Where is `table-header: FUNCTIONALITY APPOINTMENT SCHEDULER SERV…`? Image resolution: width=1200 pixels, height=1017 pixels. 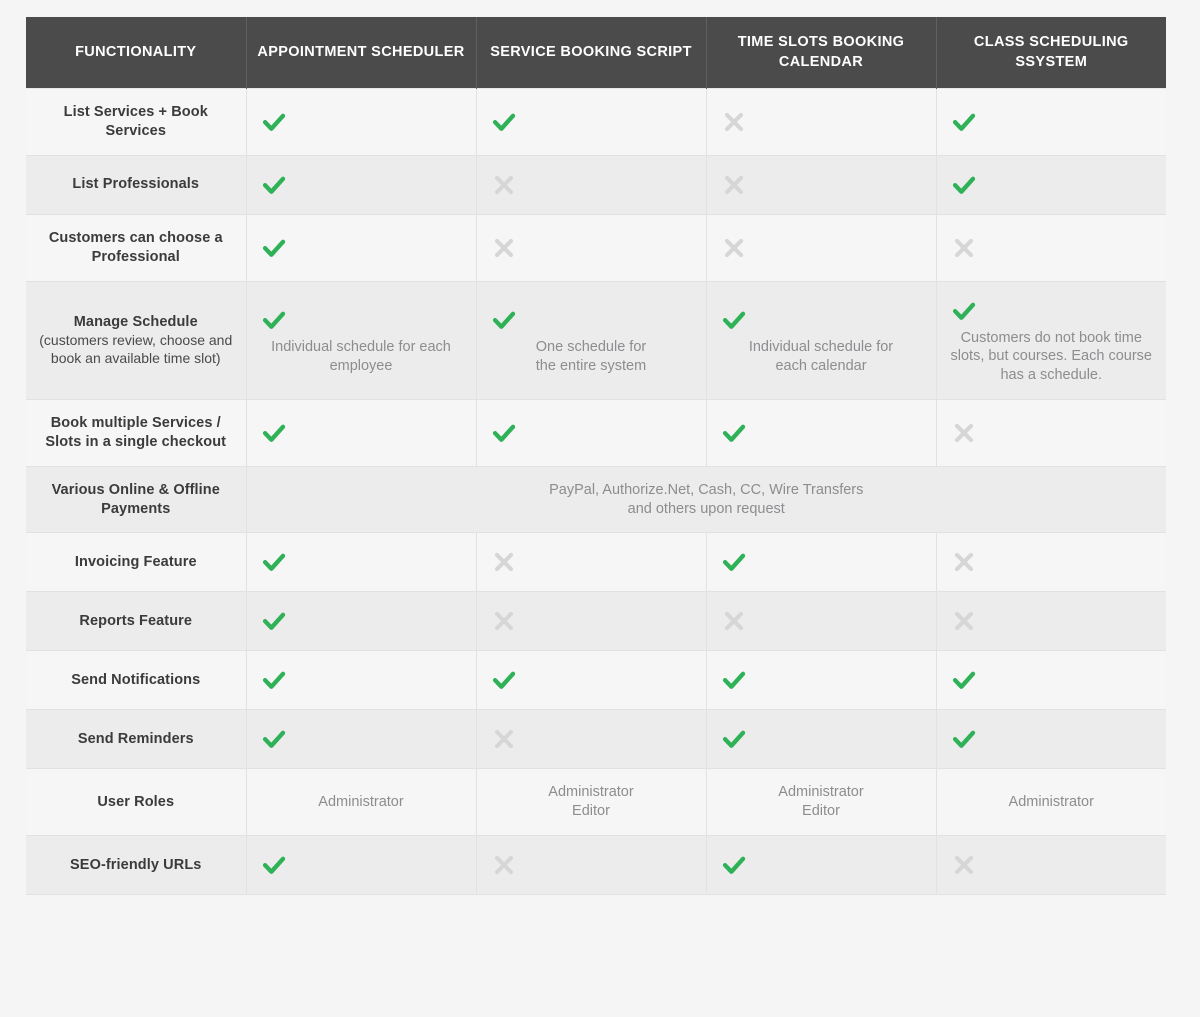 table-header: FUNCTIONALITY APPOINTMENT SCHEDULER SERV… is located at coordinates (596, 53).